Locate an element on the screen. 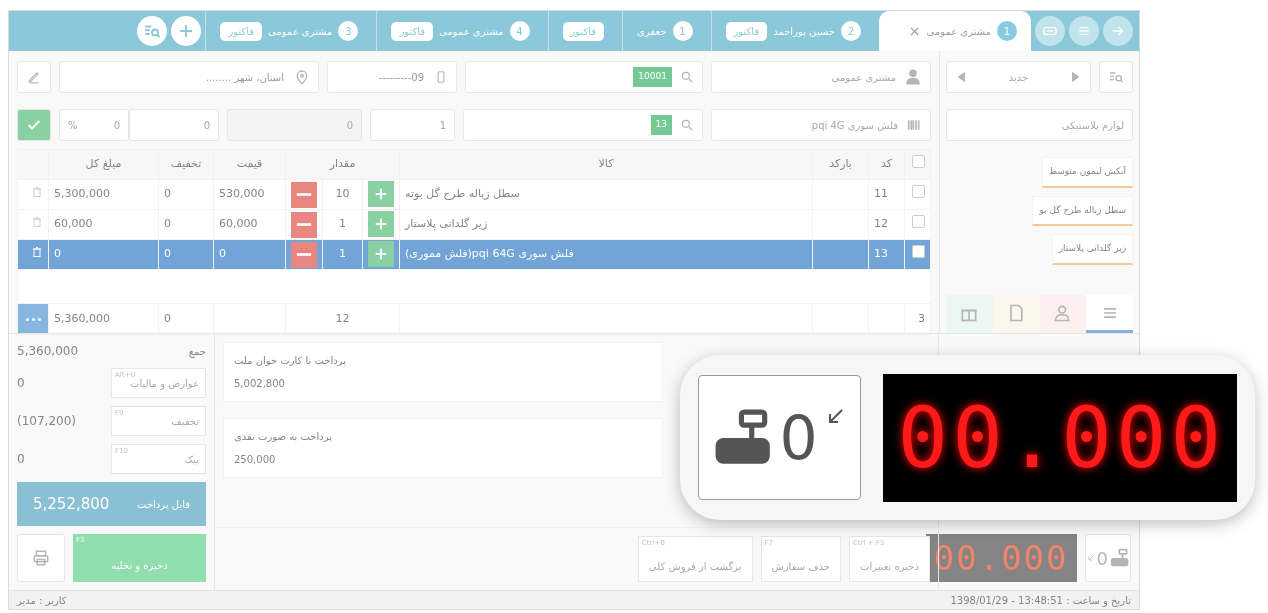 This screenshot has height=613, width=1268. printer-icon is located at coordinates (41, 558).